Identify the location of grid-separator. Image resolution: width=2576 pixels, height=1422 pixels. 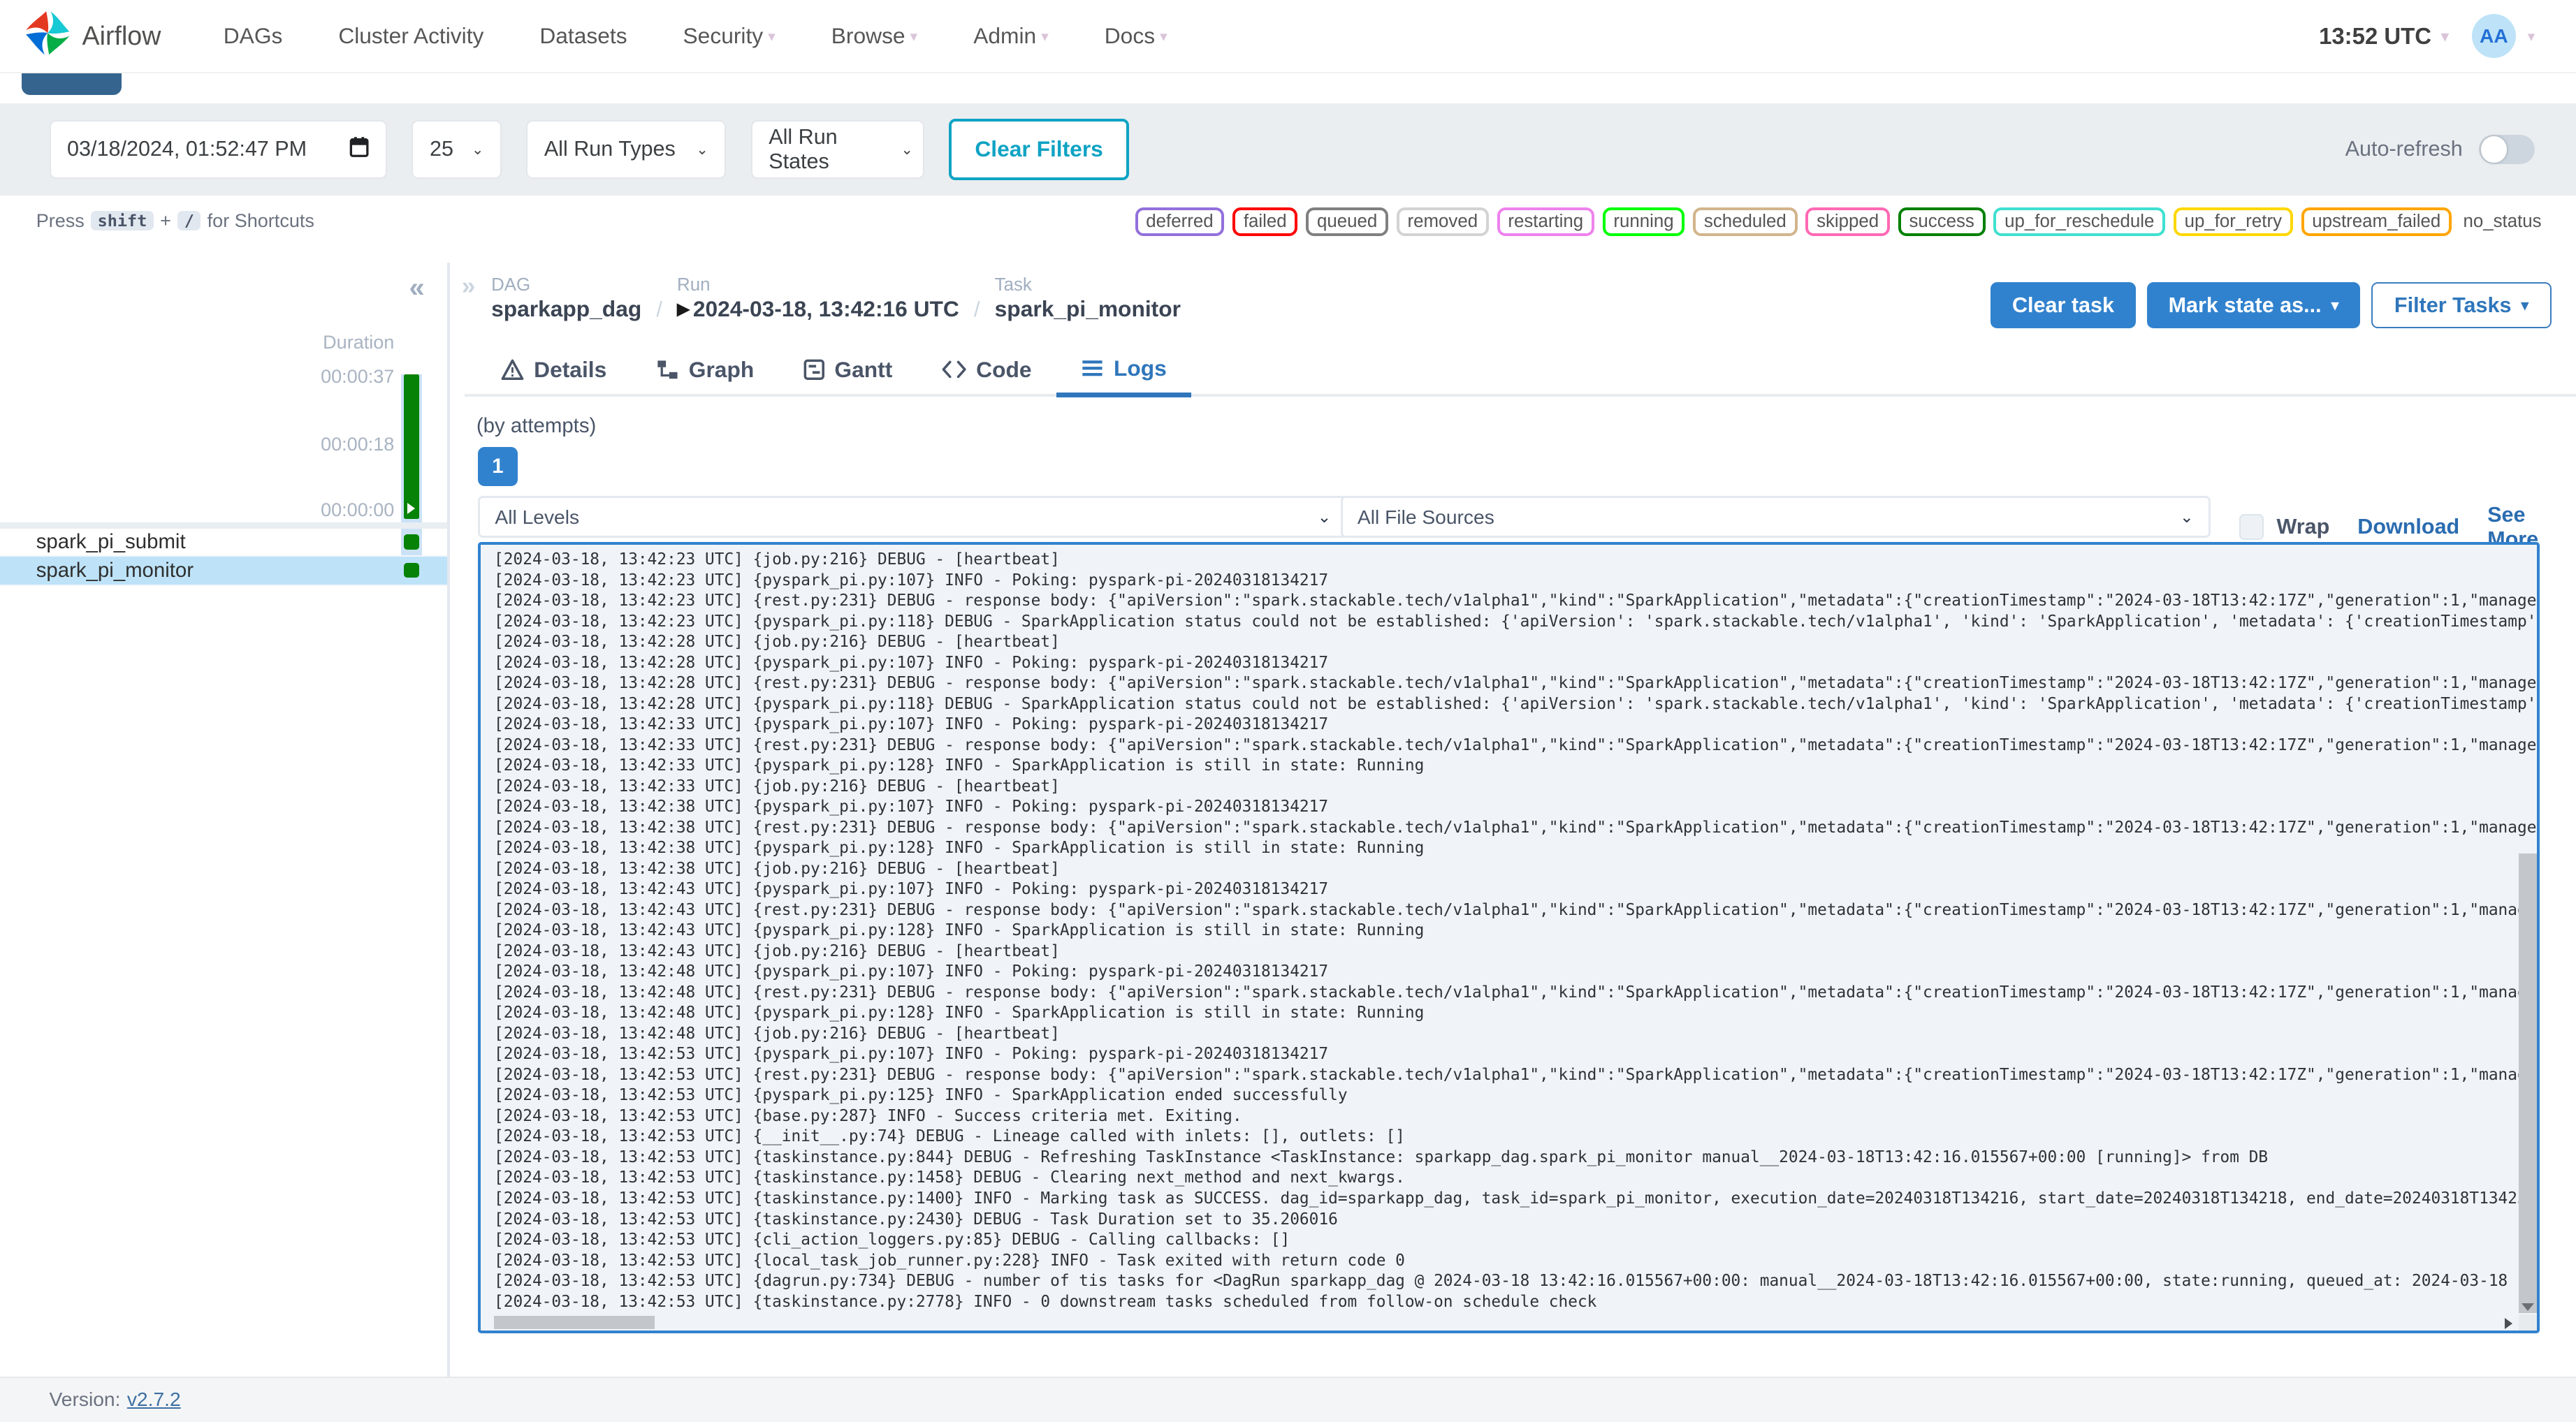
(223, 525).